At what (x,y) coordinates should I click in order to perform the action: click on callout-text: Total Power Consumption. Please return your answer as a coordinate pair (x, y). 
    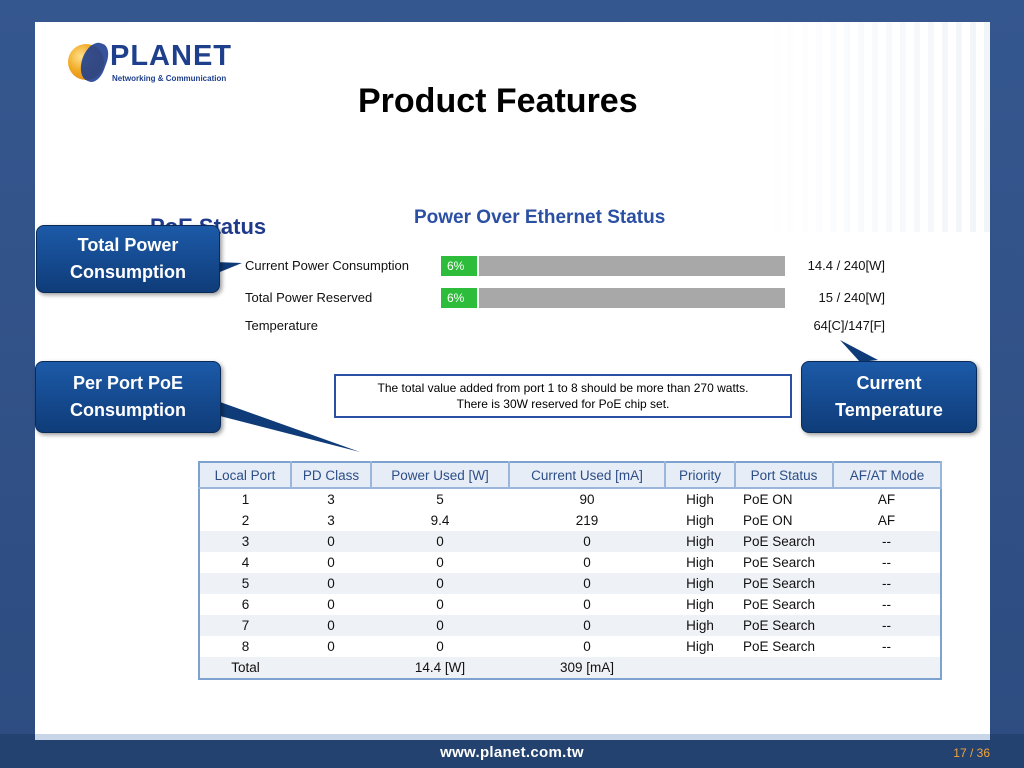
    Looking at the image, I should click on (128, 258).